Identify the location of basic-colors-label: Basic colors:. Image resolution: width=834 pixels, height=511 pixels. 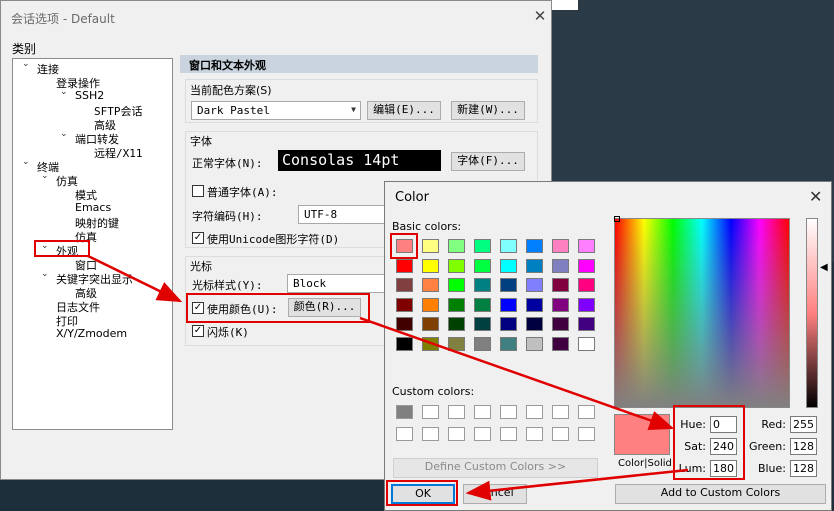
(427, 226).